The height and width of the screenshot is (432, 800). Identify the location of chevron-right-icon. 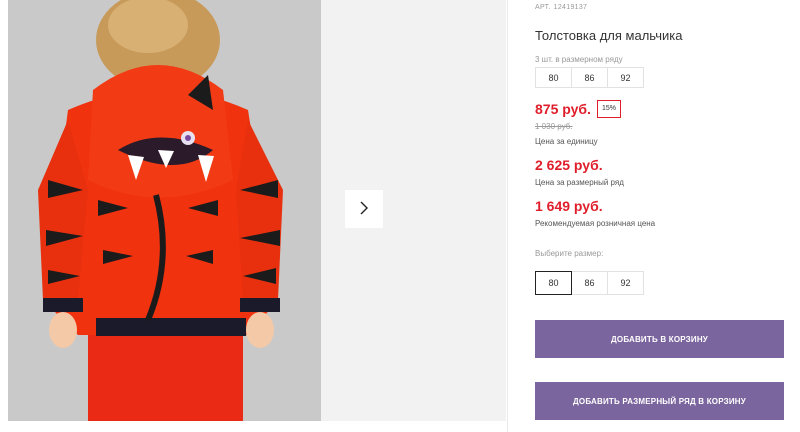
(364, 209).